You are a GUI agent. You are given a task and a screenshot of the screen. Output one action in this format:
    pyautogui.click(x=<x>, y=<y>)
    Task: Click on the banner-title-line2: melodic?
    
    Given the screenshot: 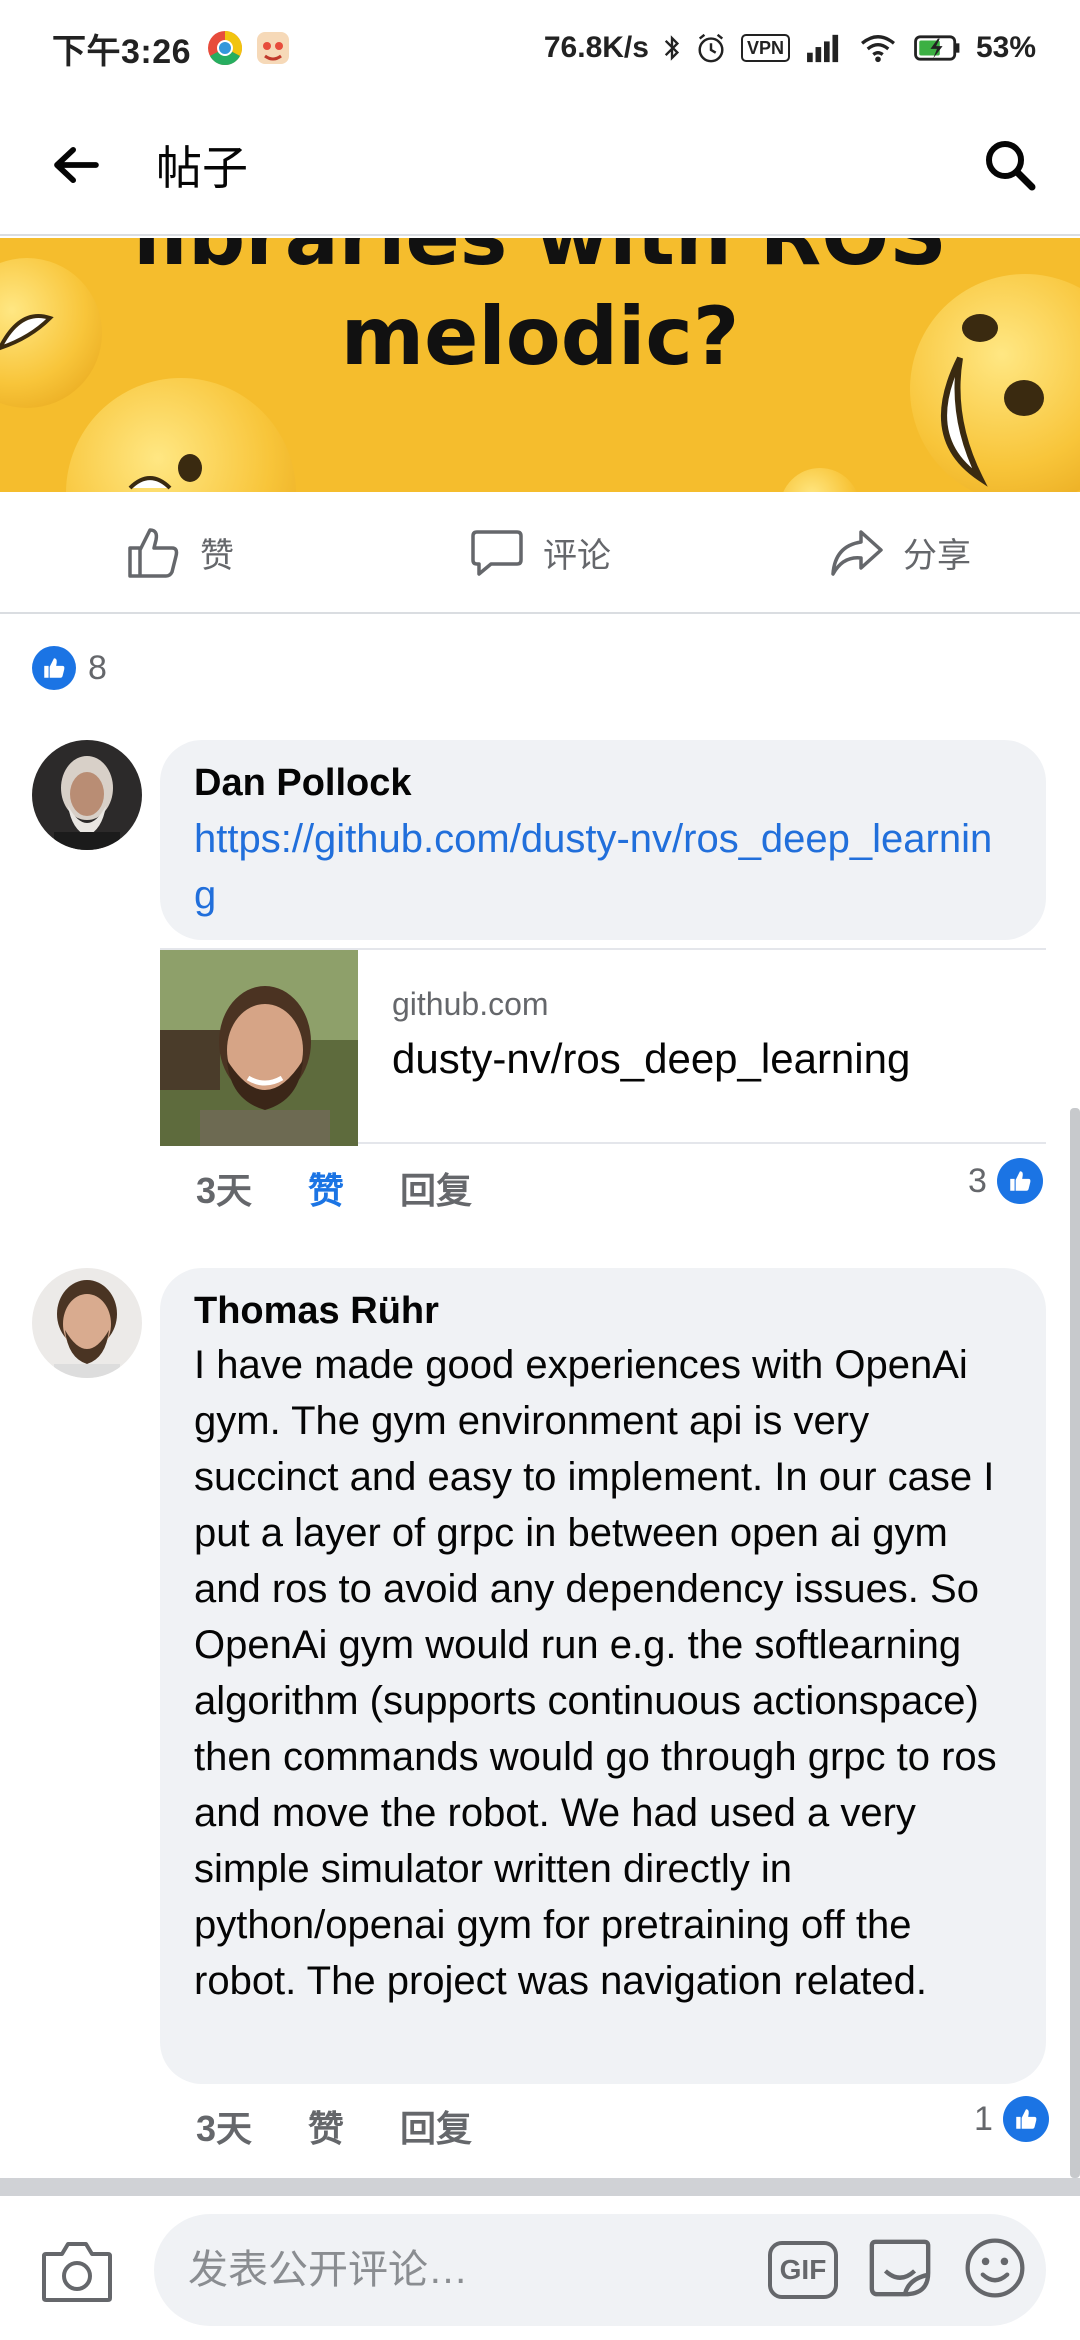 What is the action you would take?
    pyautogui.click(x=540, y=336)
    